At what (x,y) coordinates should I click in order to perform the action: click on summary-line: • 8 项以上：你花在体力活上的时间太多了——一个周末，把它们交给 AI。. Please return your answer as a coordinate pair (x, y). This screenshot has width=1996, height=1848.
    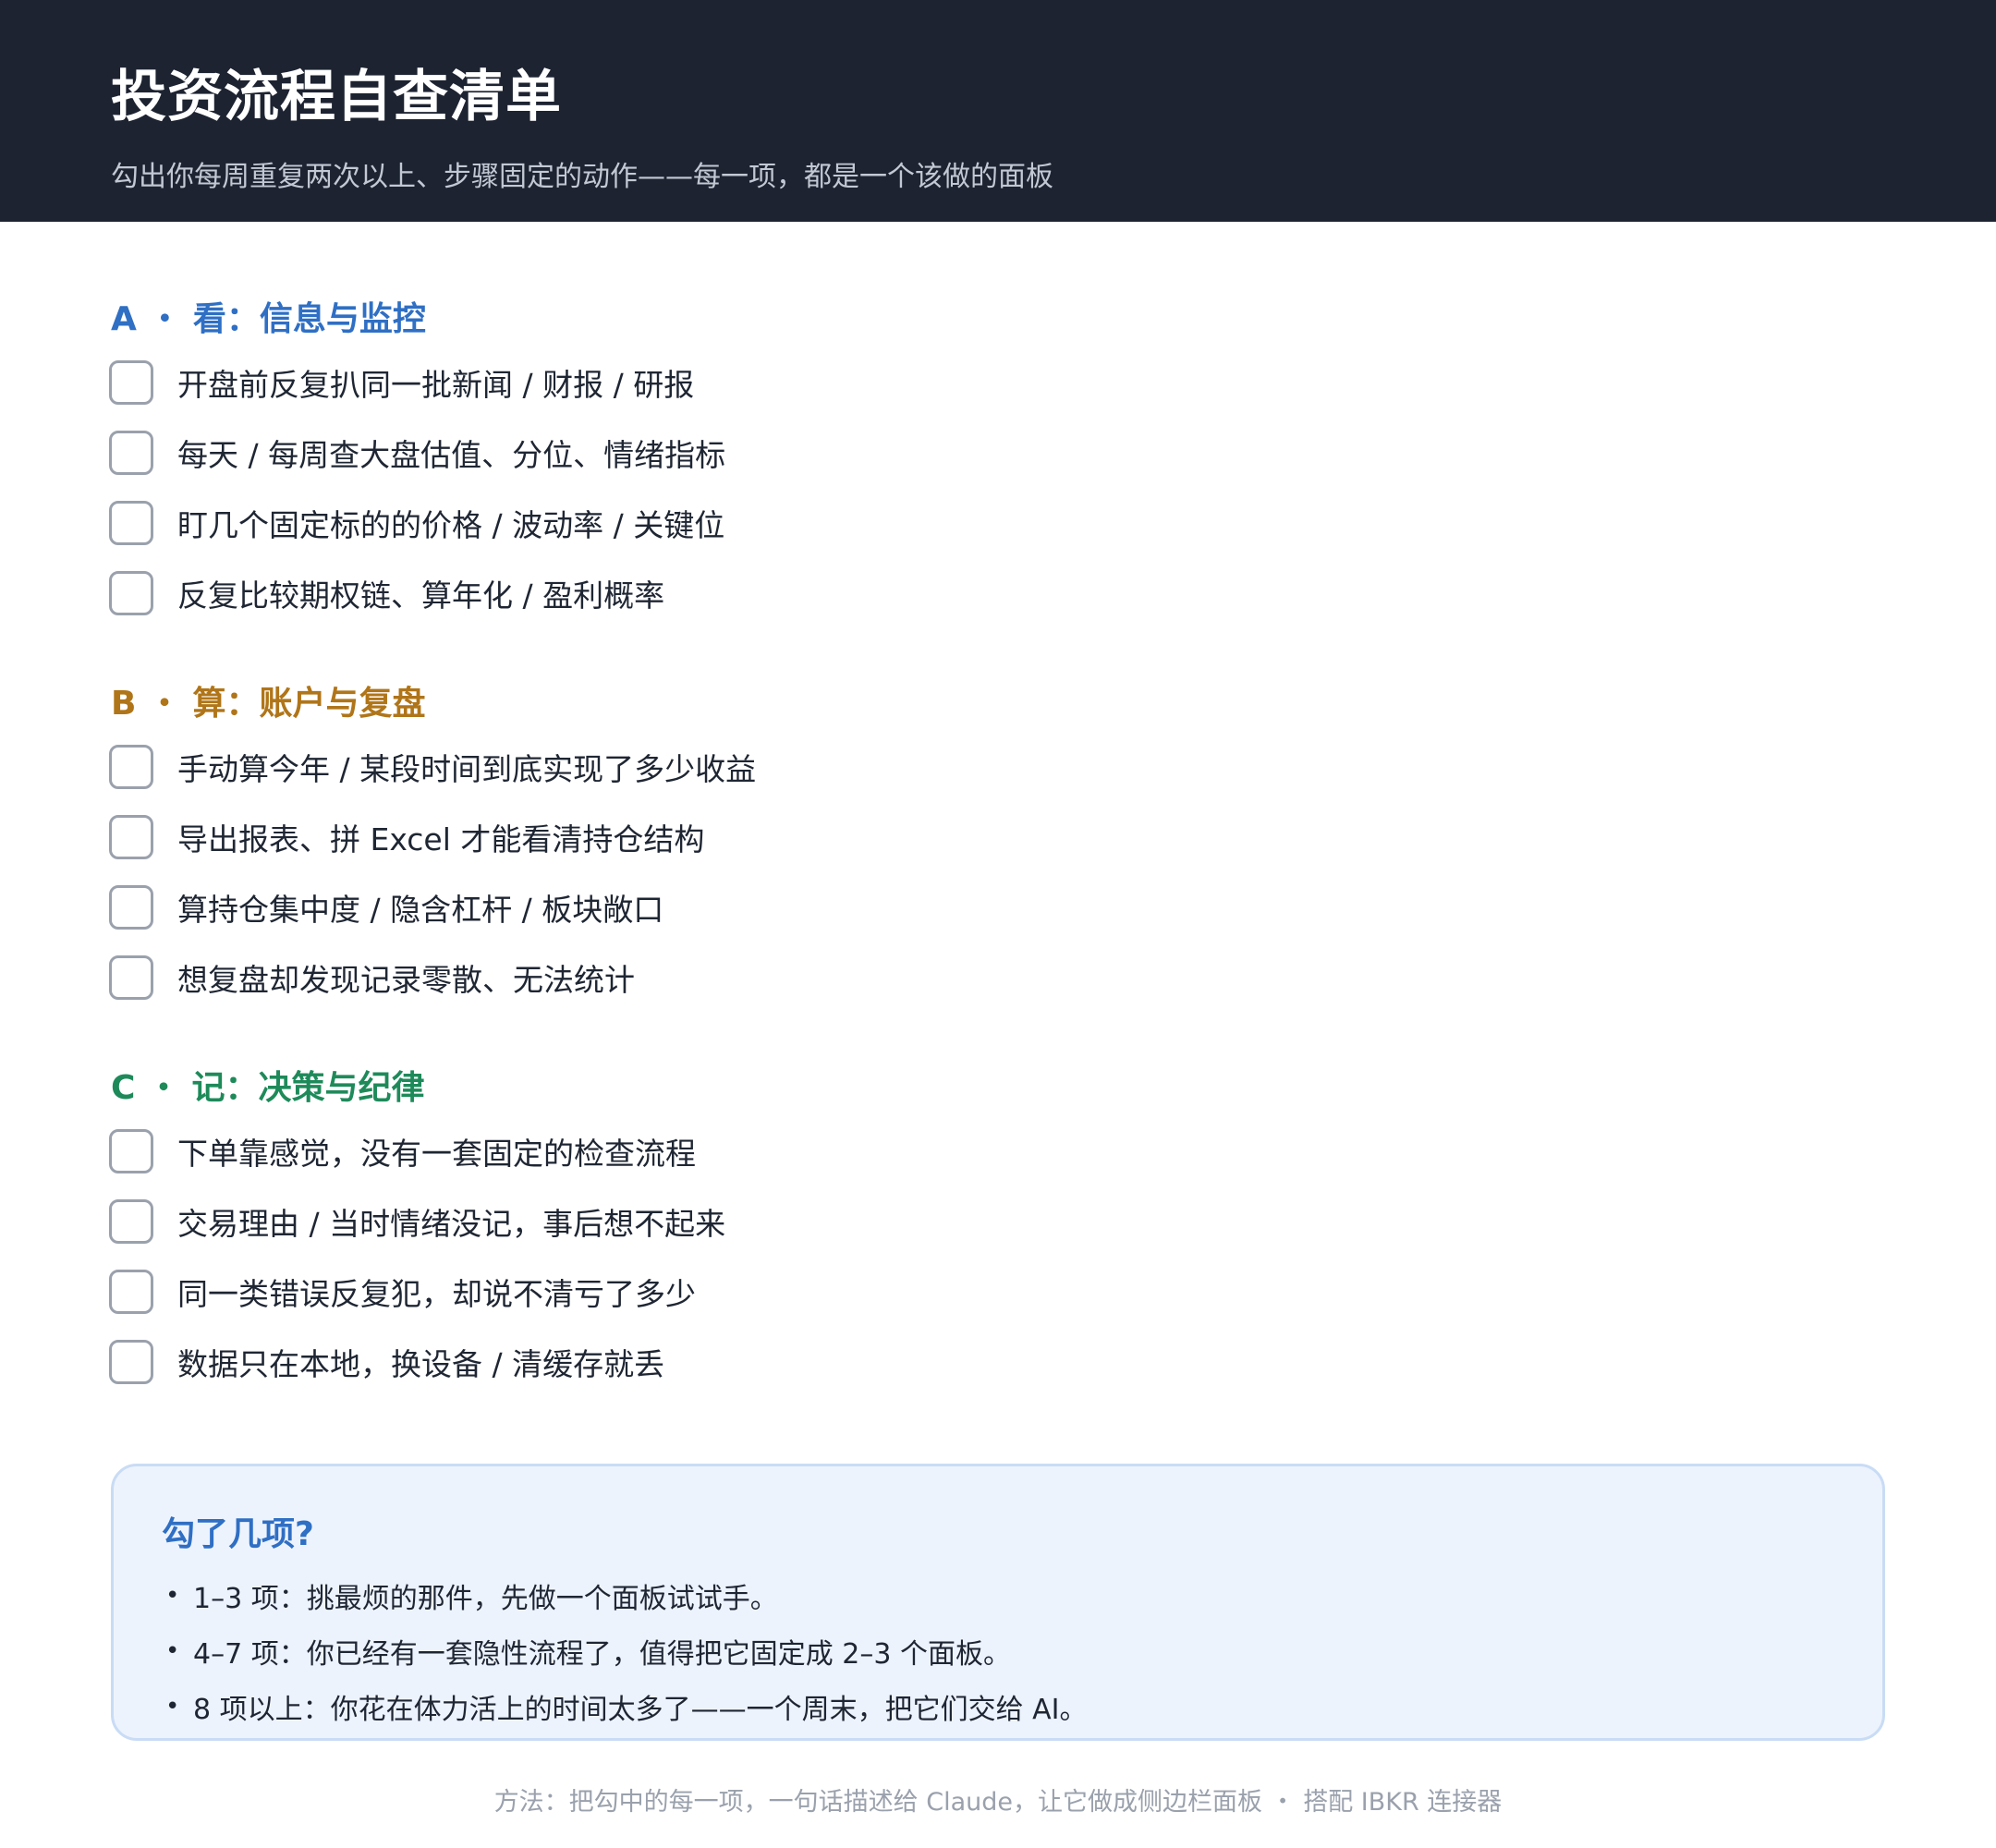
    Looking at the image, I should click on (626, 1707).